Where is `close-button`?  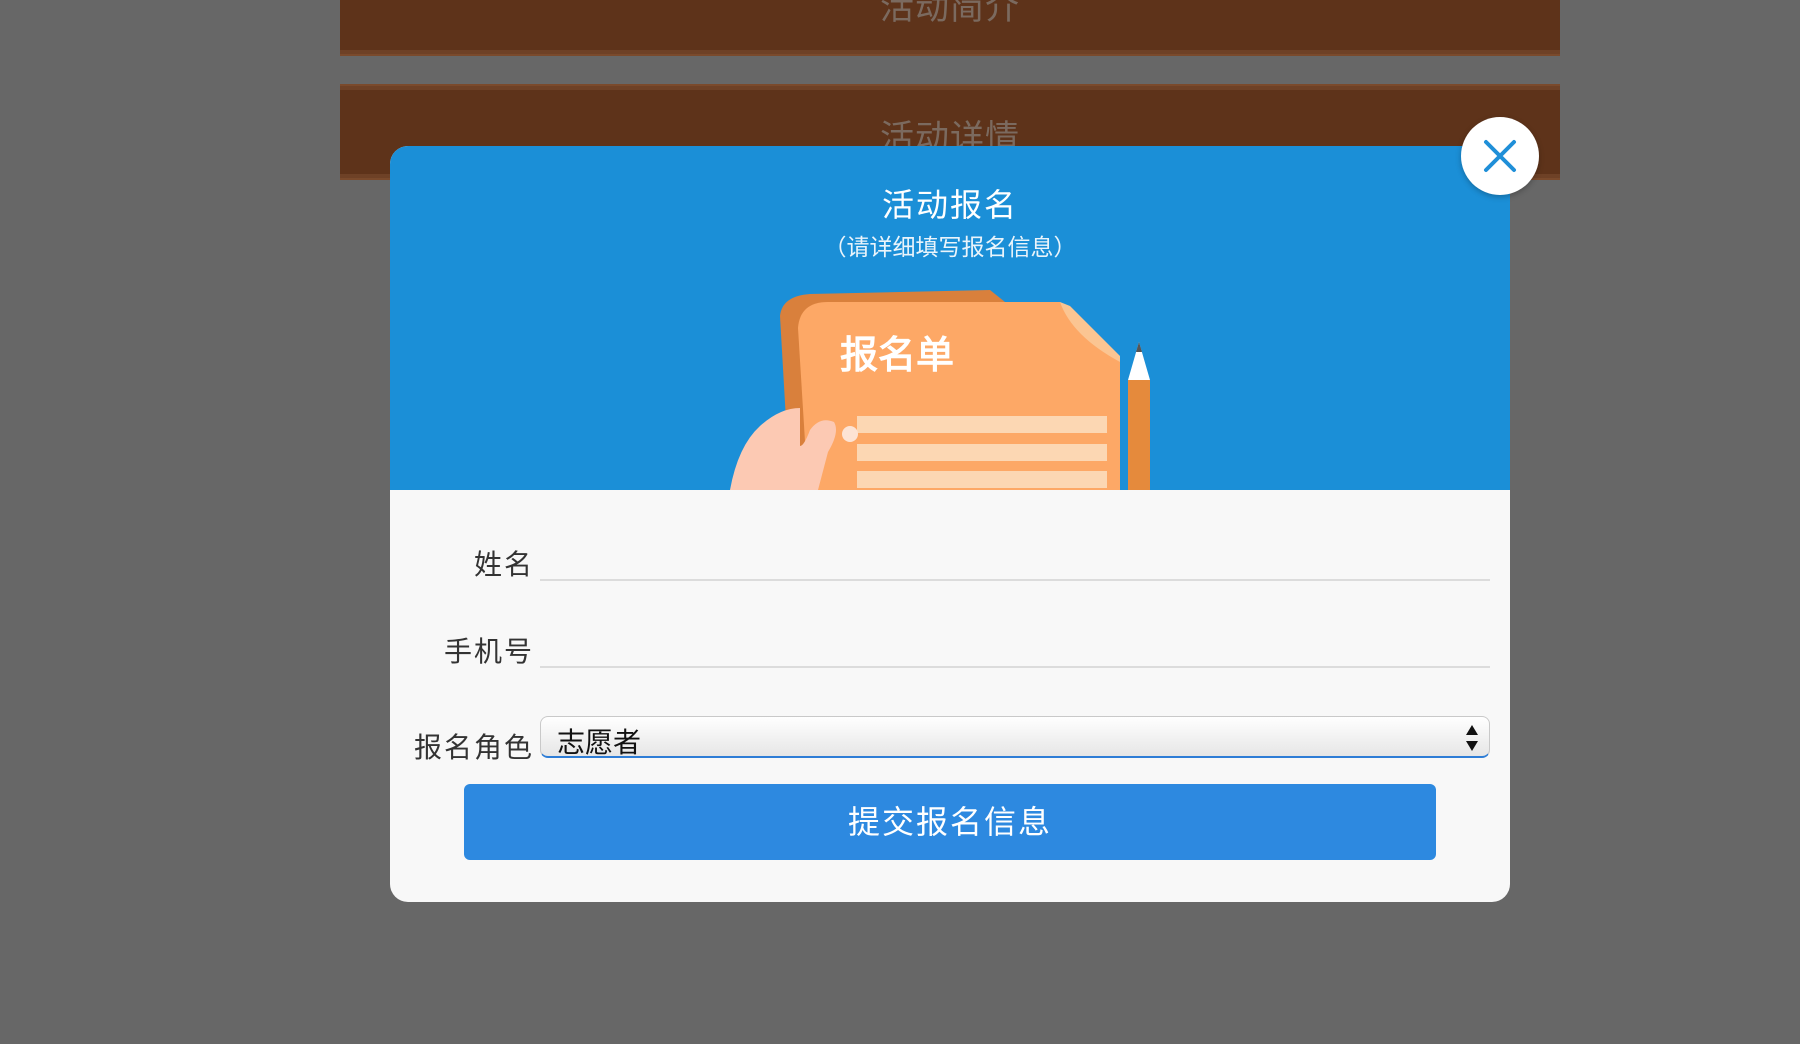
close-button is located at coordinates (1500, 156).